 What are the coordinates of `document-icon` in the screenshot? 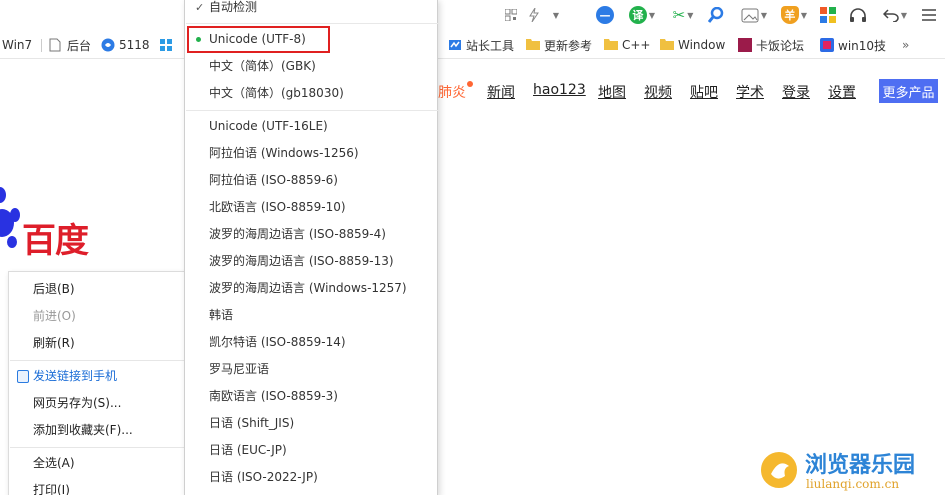 It's located at (56, 45).